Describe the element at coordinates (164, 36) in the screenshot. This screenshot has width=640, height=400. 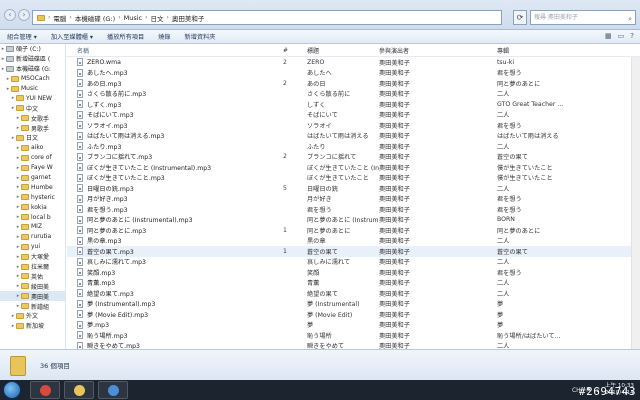
I see `toolbar-button: 燒錄` at that location.